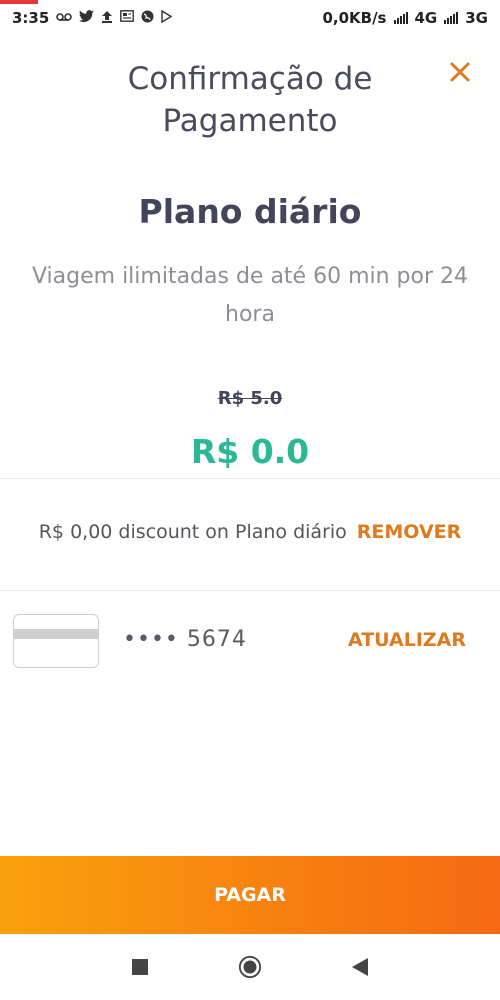 Image resolution: width=500 pixels, height=1000 pixels. What do you see at coordinates (56, 634) in the screenshot?
I see `card-stripe` at bounding box center [56, 634].